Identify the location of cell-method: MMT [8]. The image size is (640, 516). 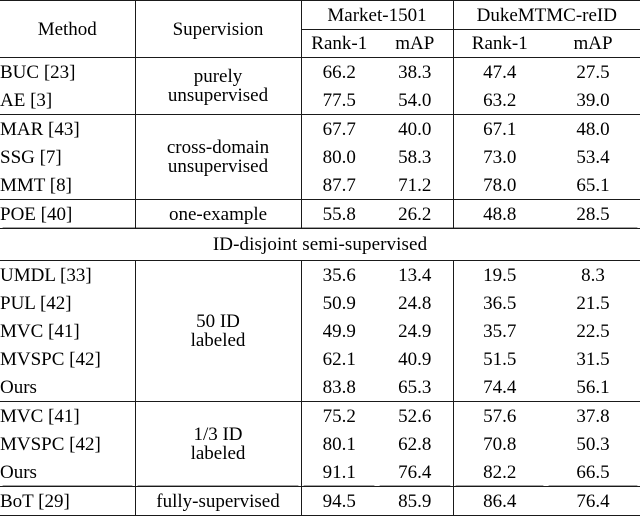
(68, 185).